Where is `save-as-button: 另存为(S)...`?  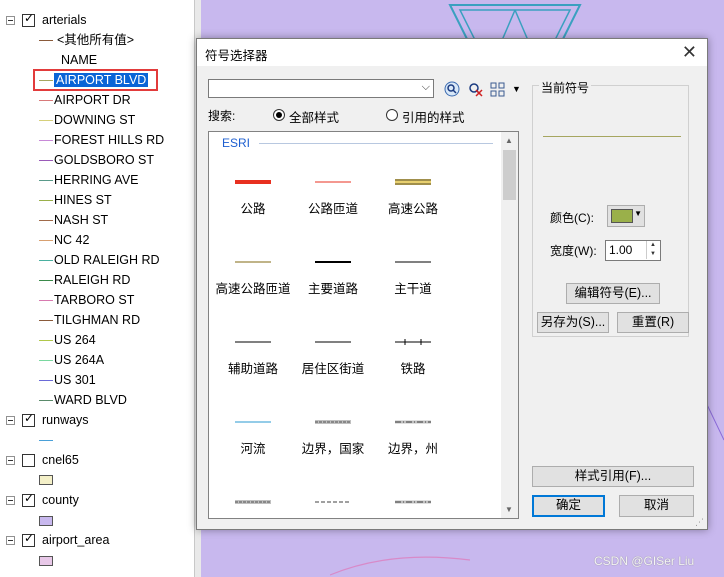
save-as-button: 另存为(S)... is located at coordinates (573, 322).